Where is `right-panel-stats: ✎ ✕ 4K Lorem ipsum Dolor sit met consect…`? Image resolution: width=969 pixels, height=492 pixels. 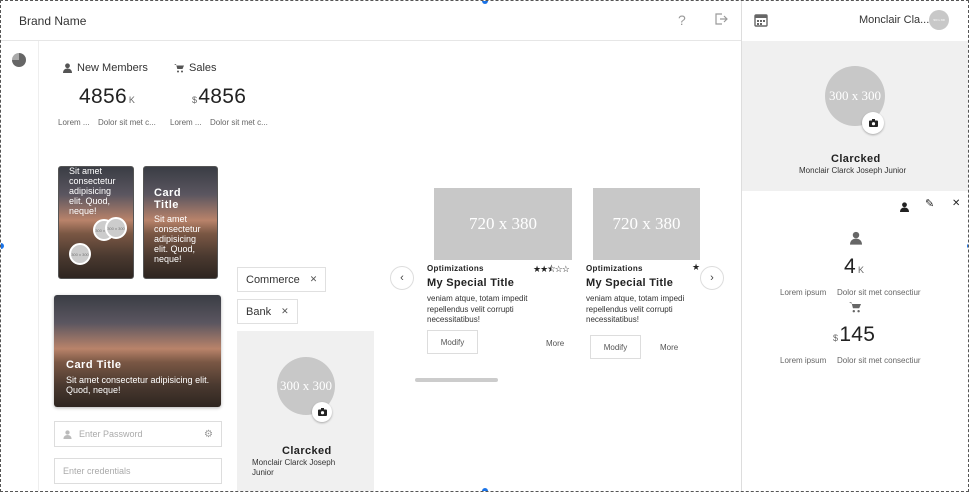 right-panel-stats: ✎ ✕ 4K Lorem ipsum Dolor sit met consect… is located at coordinates (855, 341).